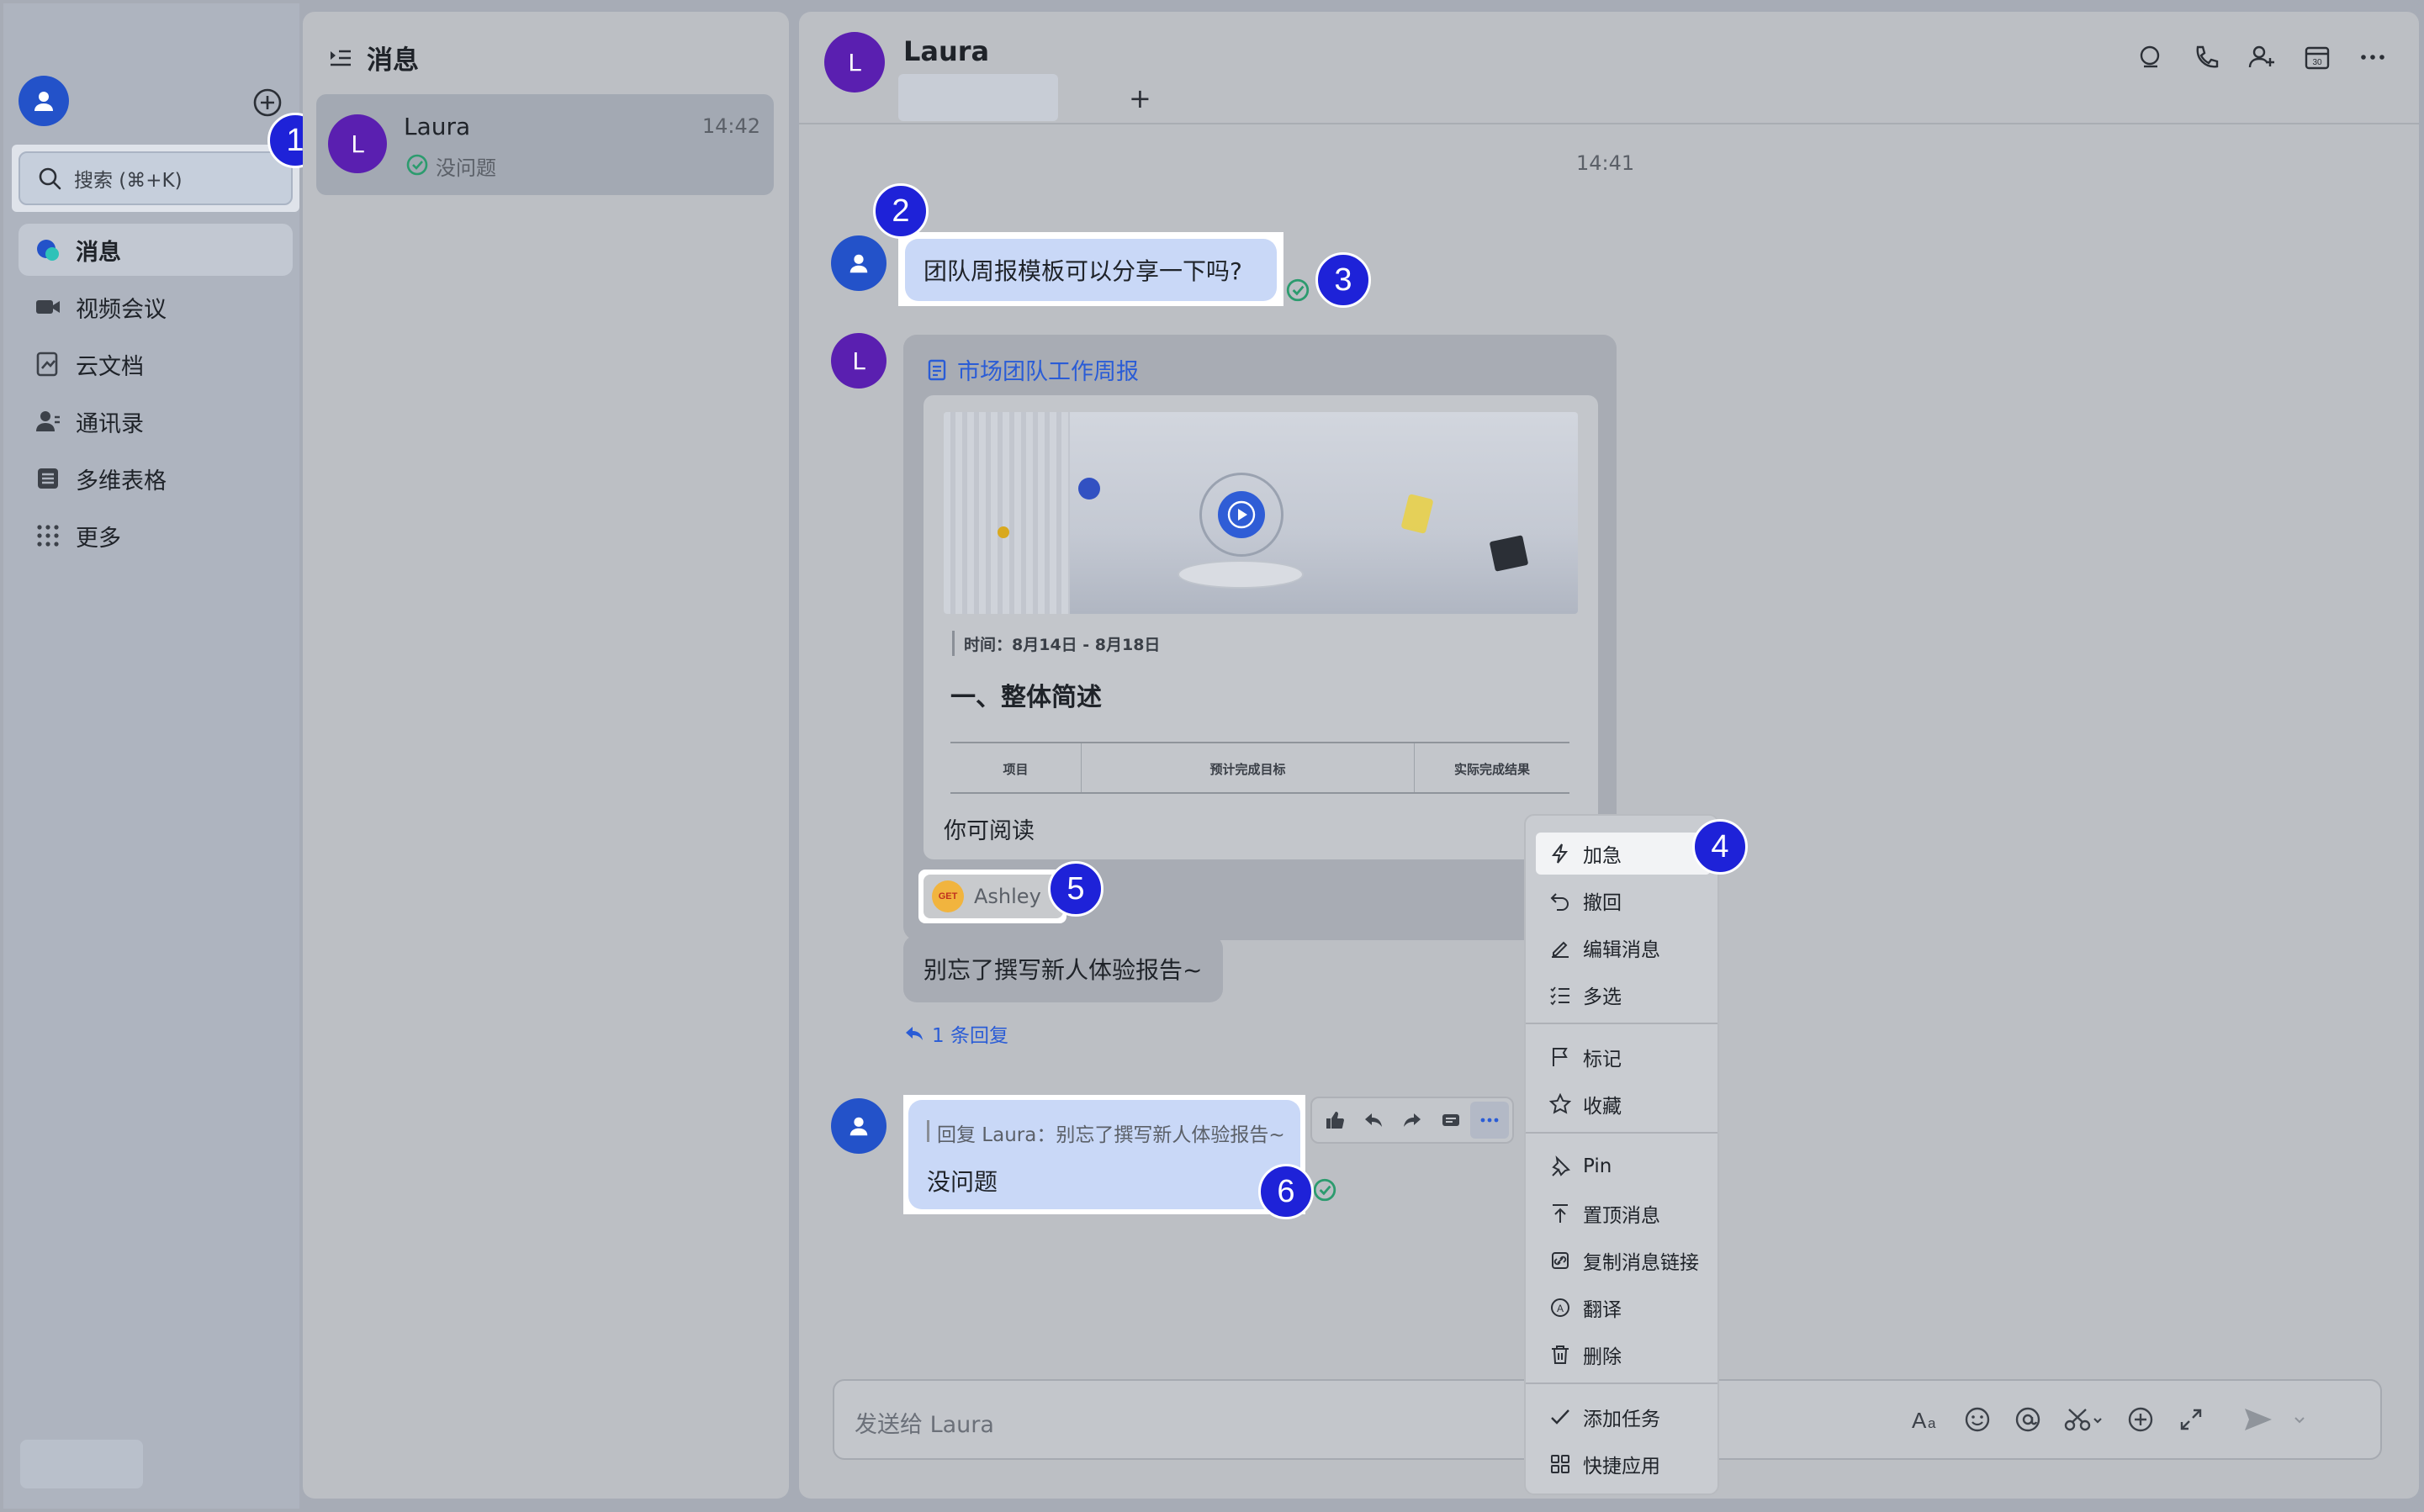 The image size is (2424, 1512). Describe the element at coordinates (948, 896) in the screenshot. I see `get-sticker-icon: GET` at that location.